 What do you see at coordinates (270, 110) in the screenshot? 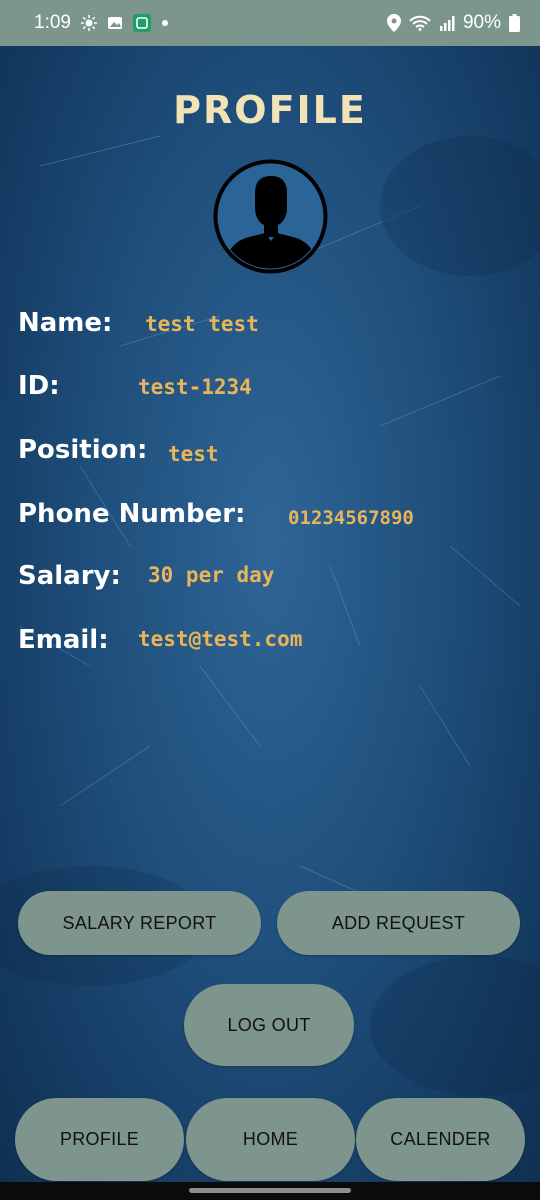
I see `page-title: PROFILE` at bounding box center [270, 110].